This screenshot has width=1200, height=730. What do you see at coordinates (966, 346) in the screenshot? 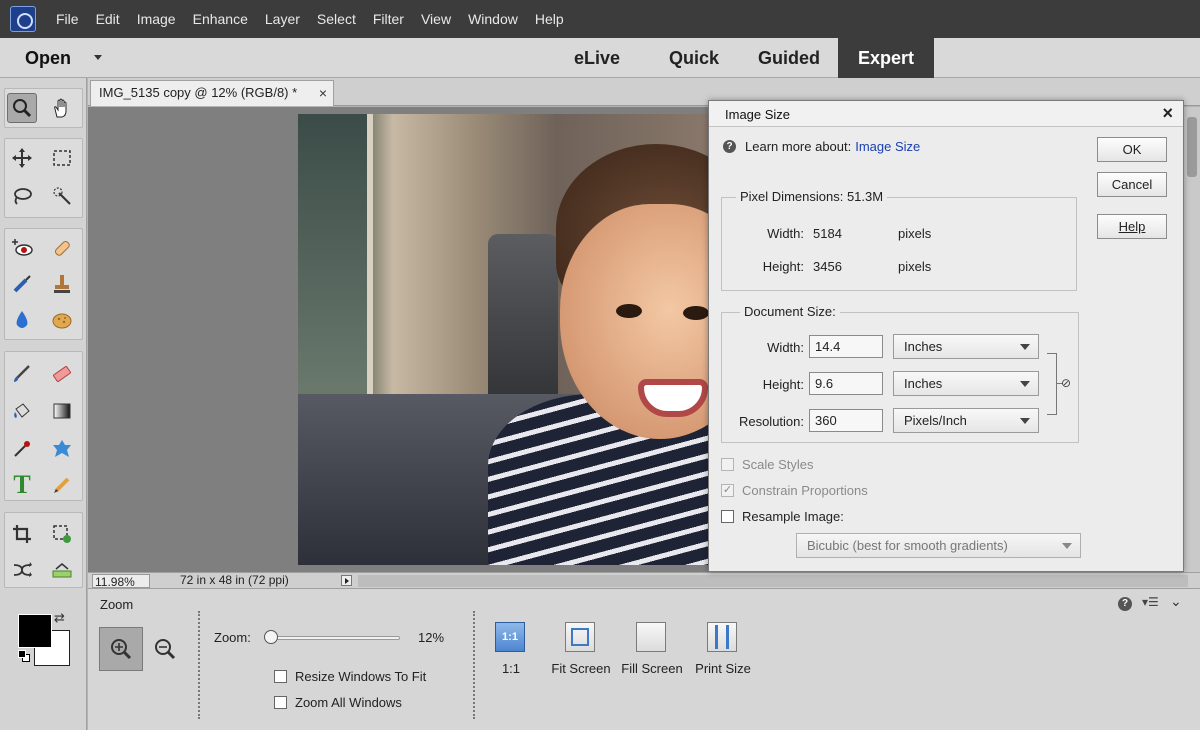
I see `doc-width-unit-select: Inches` at bounding box center [966, 346].